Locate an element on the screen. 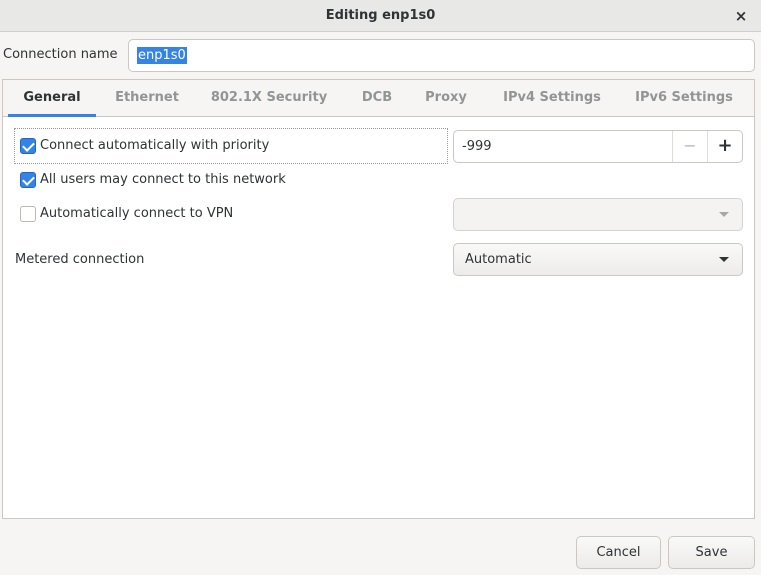  metered-label: Metered connection is located at coordinates (80, 259).